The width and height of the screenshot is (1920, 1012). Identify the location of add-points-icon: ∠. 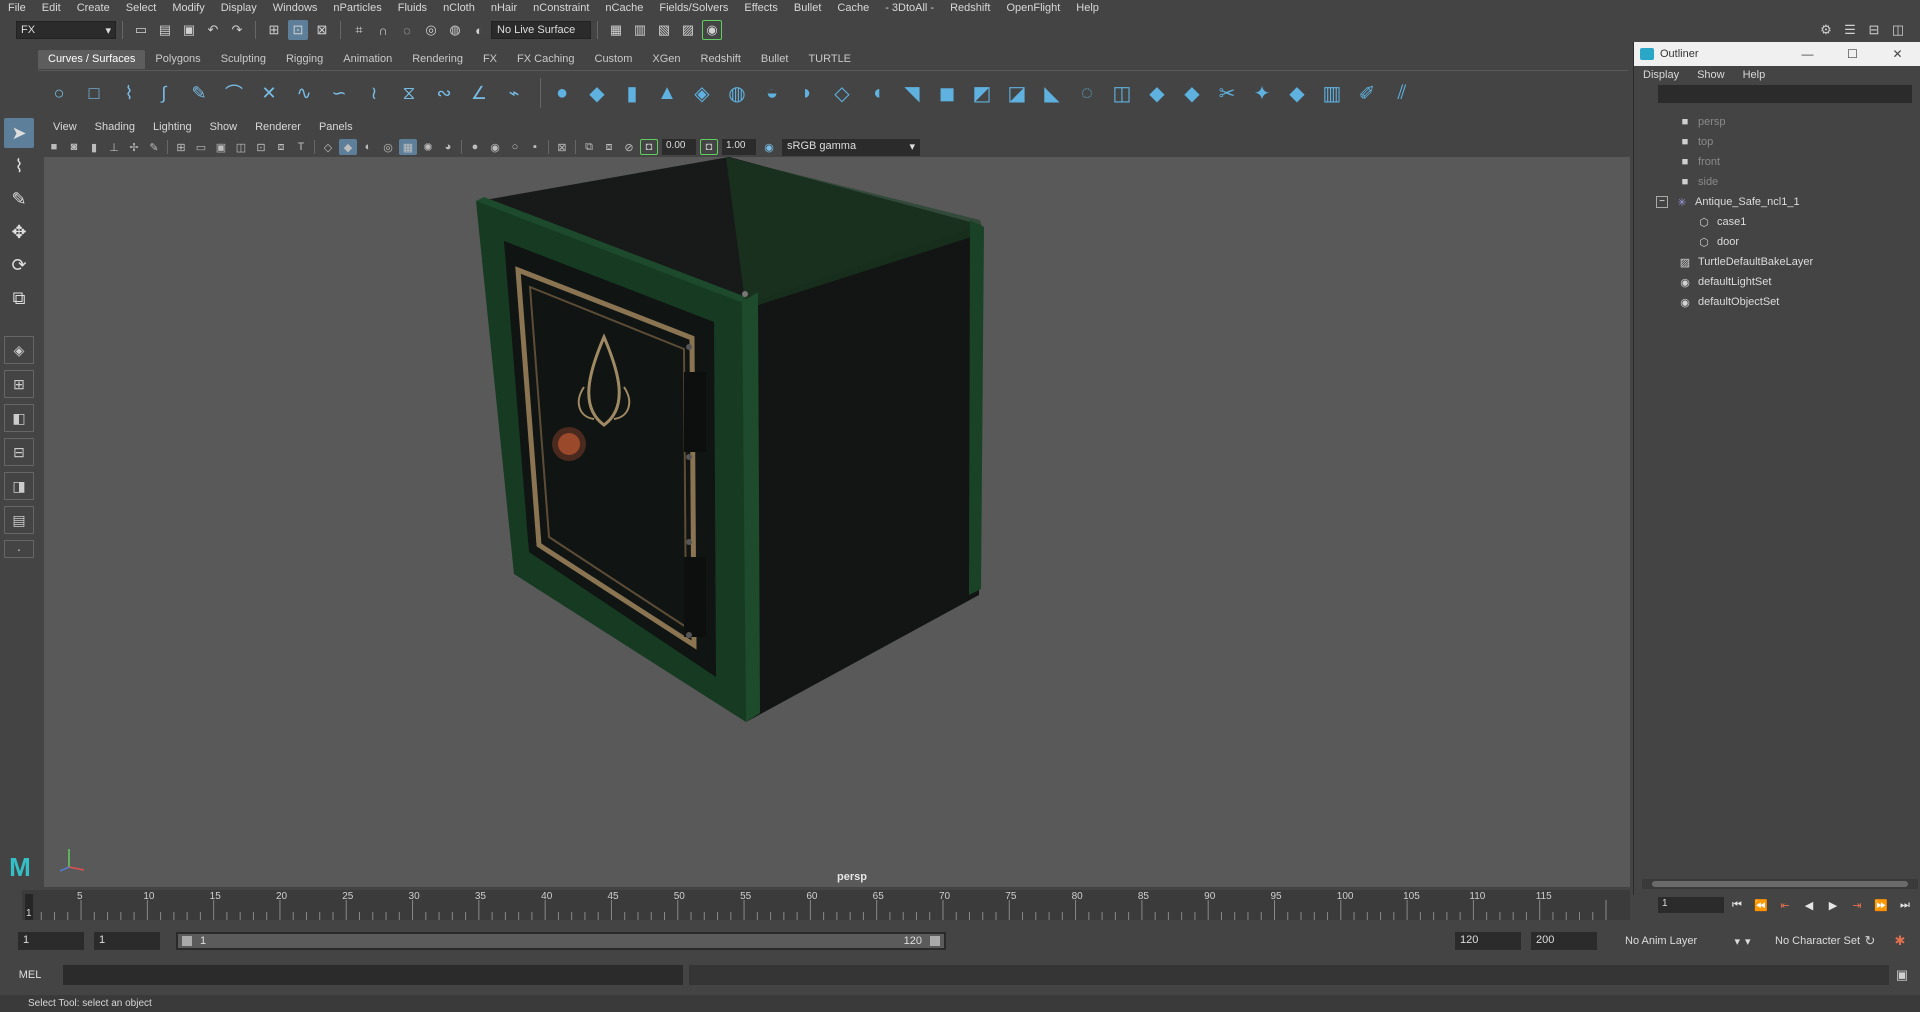
(479, 93).